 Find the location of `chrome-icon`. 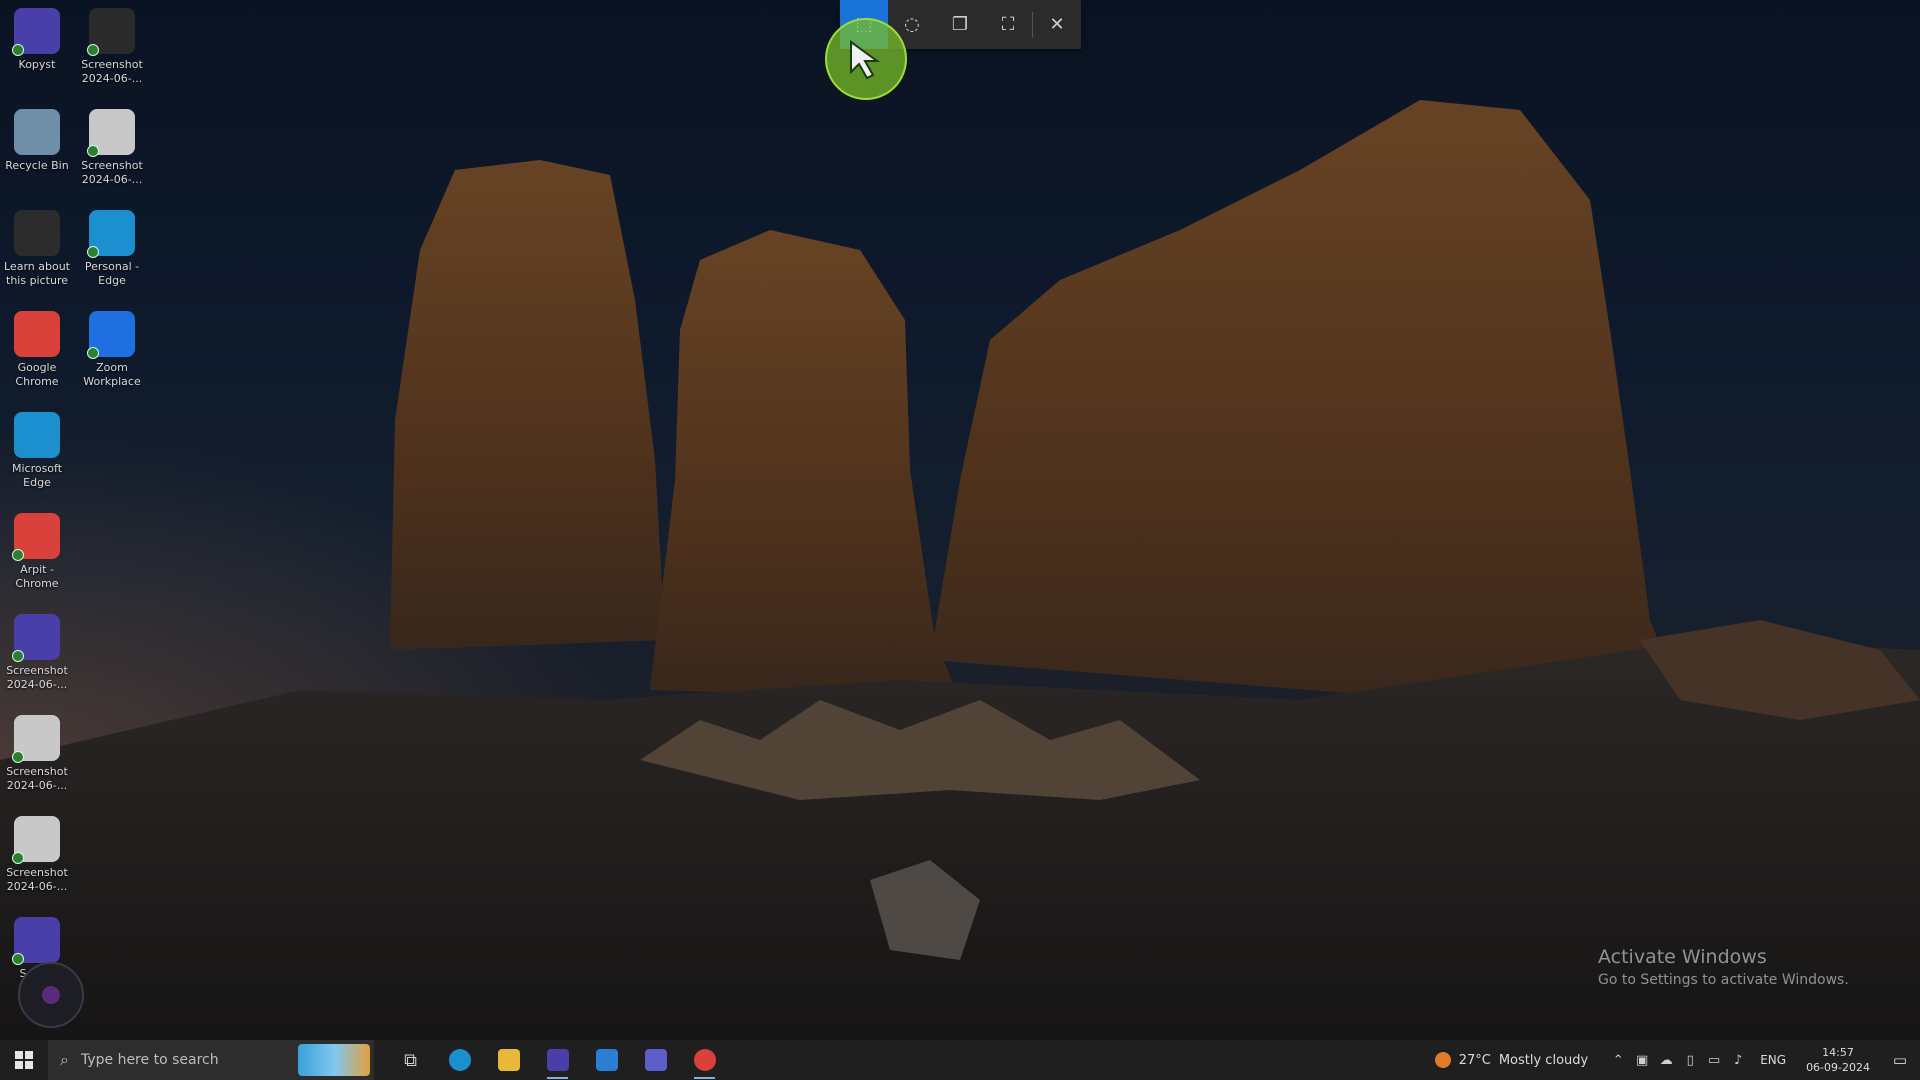

chrome-icon is located at coordinates (704, 1060).